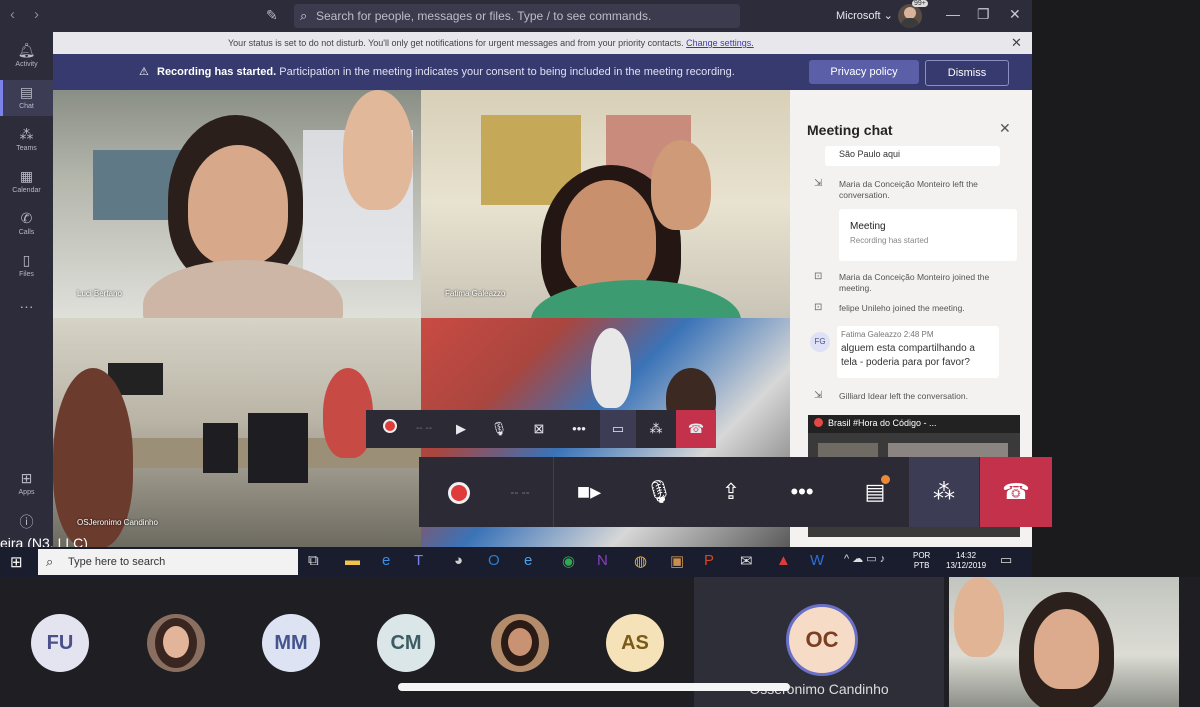 This screenshot has height=707, width=1200. What do you see at coordinates (16, 562) in the screenshot?
I see `windows-start-icon: ⊞` at bounding box center [16, 562].